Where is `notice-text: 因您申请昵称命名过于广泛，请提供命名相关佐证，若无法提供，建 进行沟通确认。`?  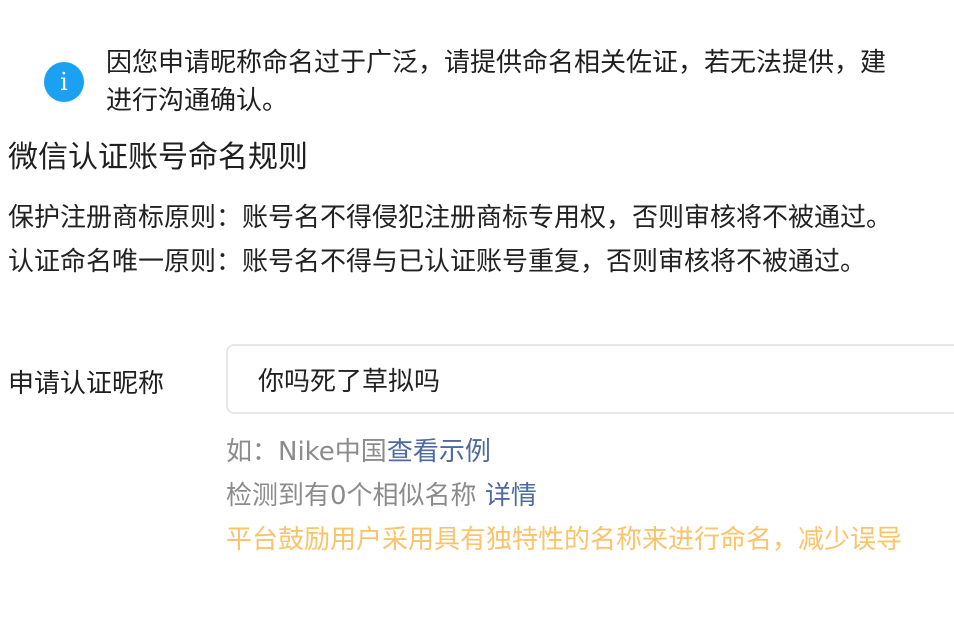 notice-text: 因您申请昵称命名过于广泛，请提供命名相关佐证，若无法提供，建 进行沟通确认。 is located at coordinates (496, 82).